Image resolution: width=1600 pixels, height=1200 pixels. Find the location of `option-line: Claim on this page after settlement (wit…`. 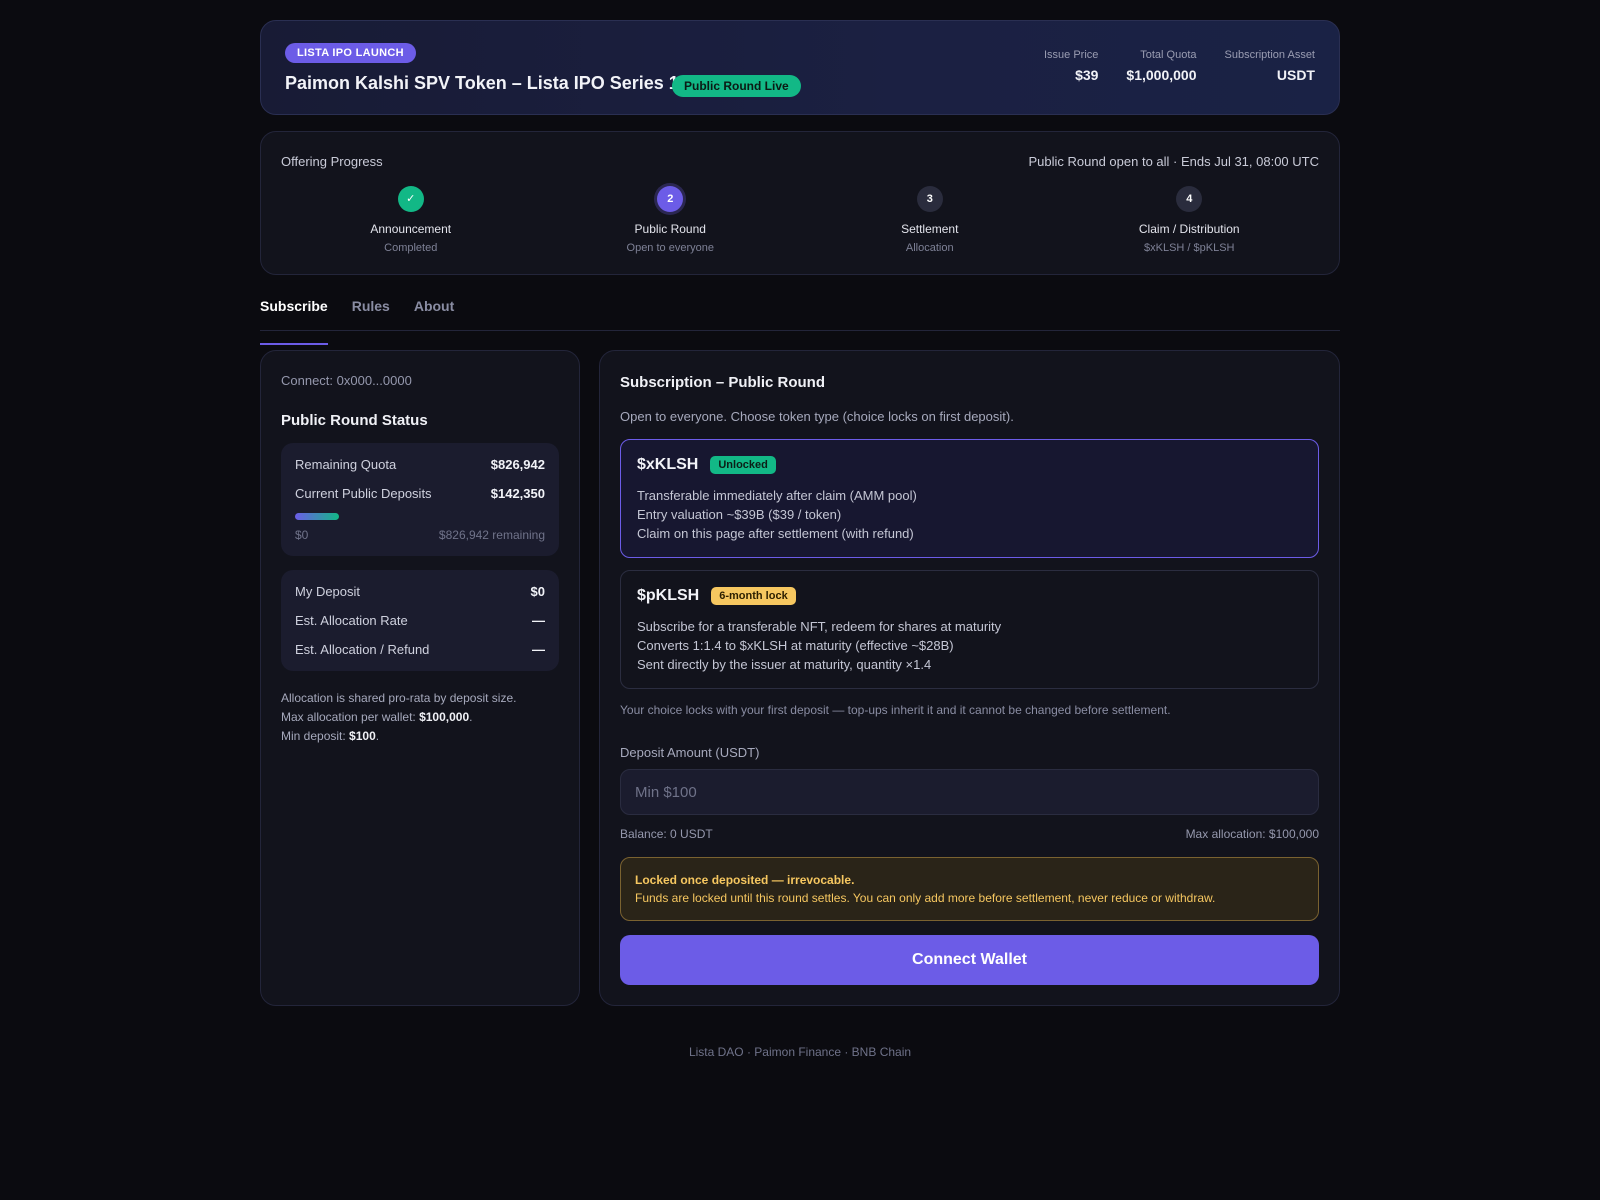

option-line: Claim on this page after settlement (wit… is located at coordinates (775, 533).